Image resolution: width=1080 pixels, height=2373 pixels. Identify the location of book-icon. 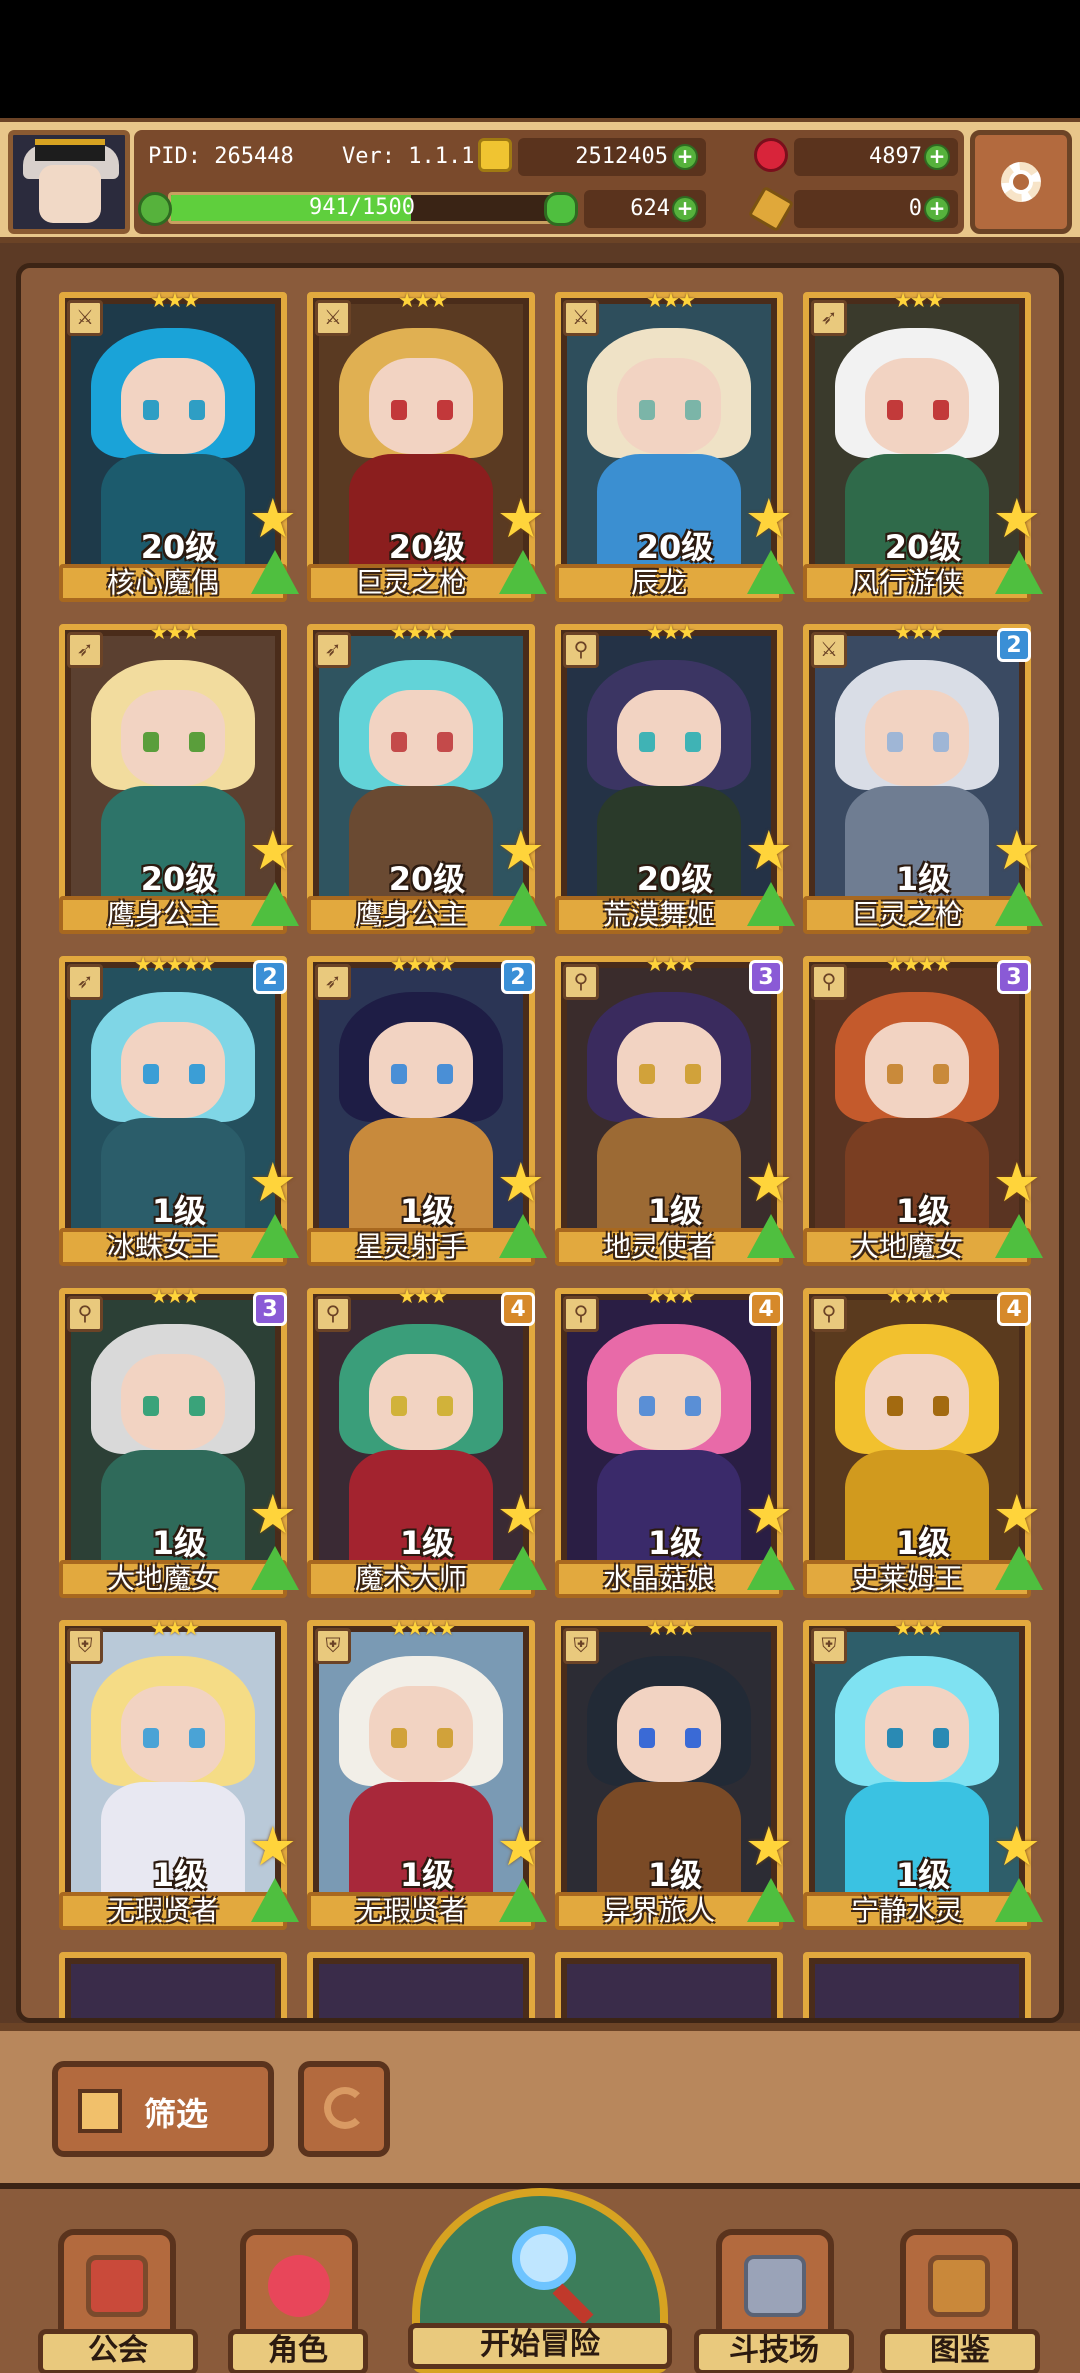
(959, 2286).